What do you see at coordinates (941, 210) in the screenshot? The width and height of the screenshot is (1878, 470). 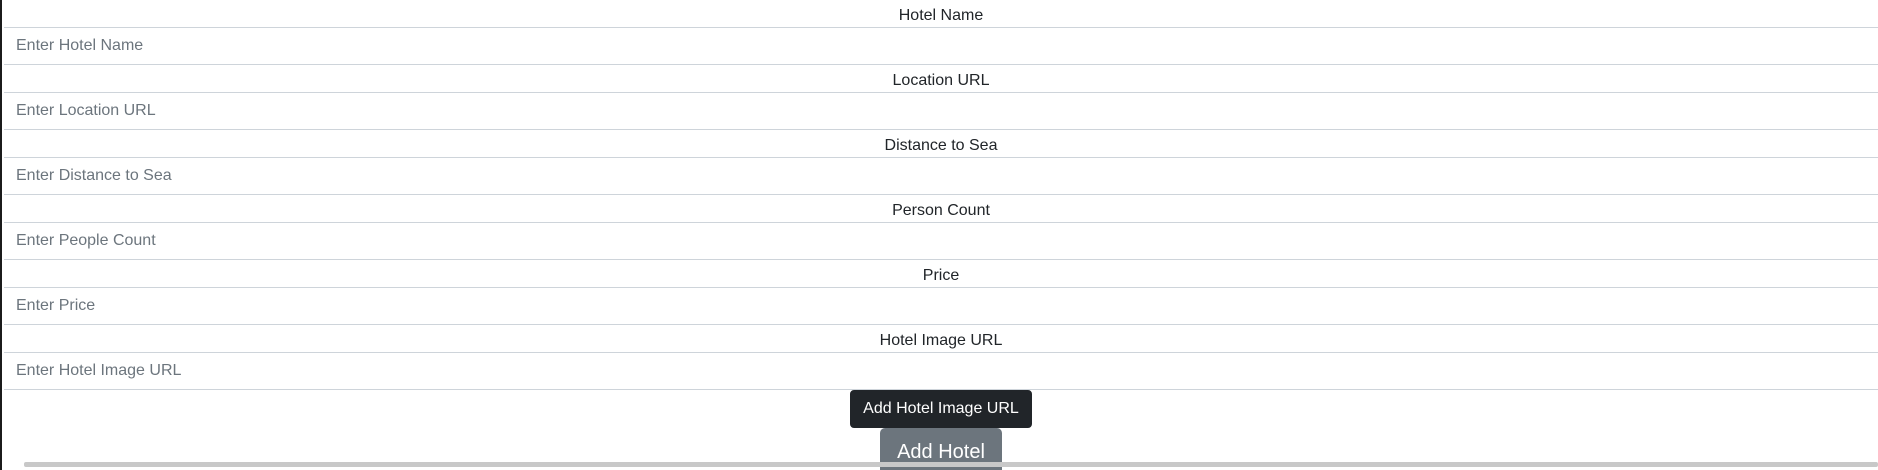 I see `person-count-label: Person Count` at bounding box center [941, 210].